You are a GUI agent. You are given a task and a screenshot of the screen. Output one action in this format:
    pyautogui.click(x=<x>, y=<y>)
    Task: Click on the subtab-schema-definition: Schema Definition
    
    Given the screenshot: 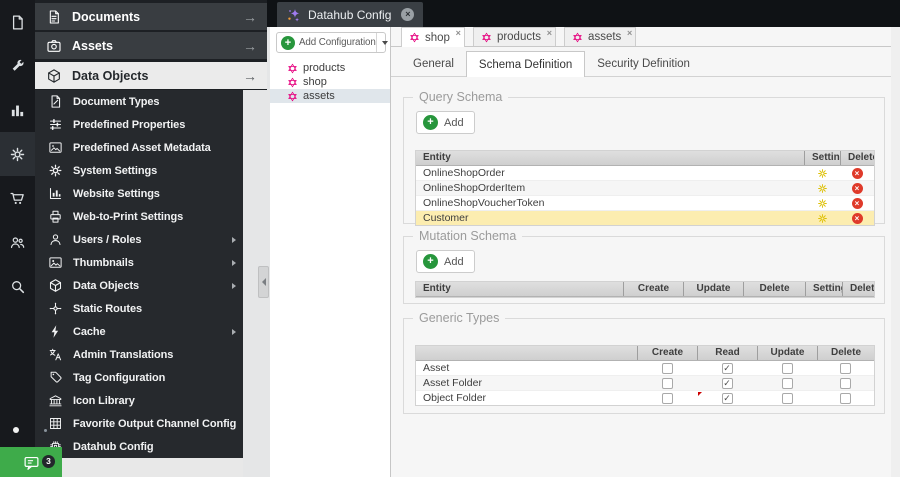 What is the action you would take?
    pyautogui.click(x=525, y=64)
    